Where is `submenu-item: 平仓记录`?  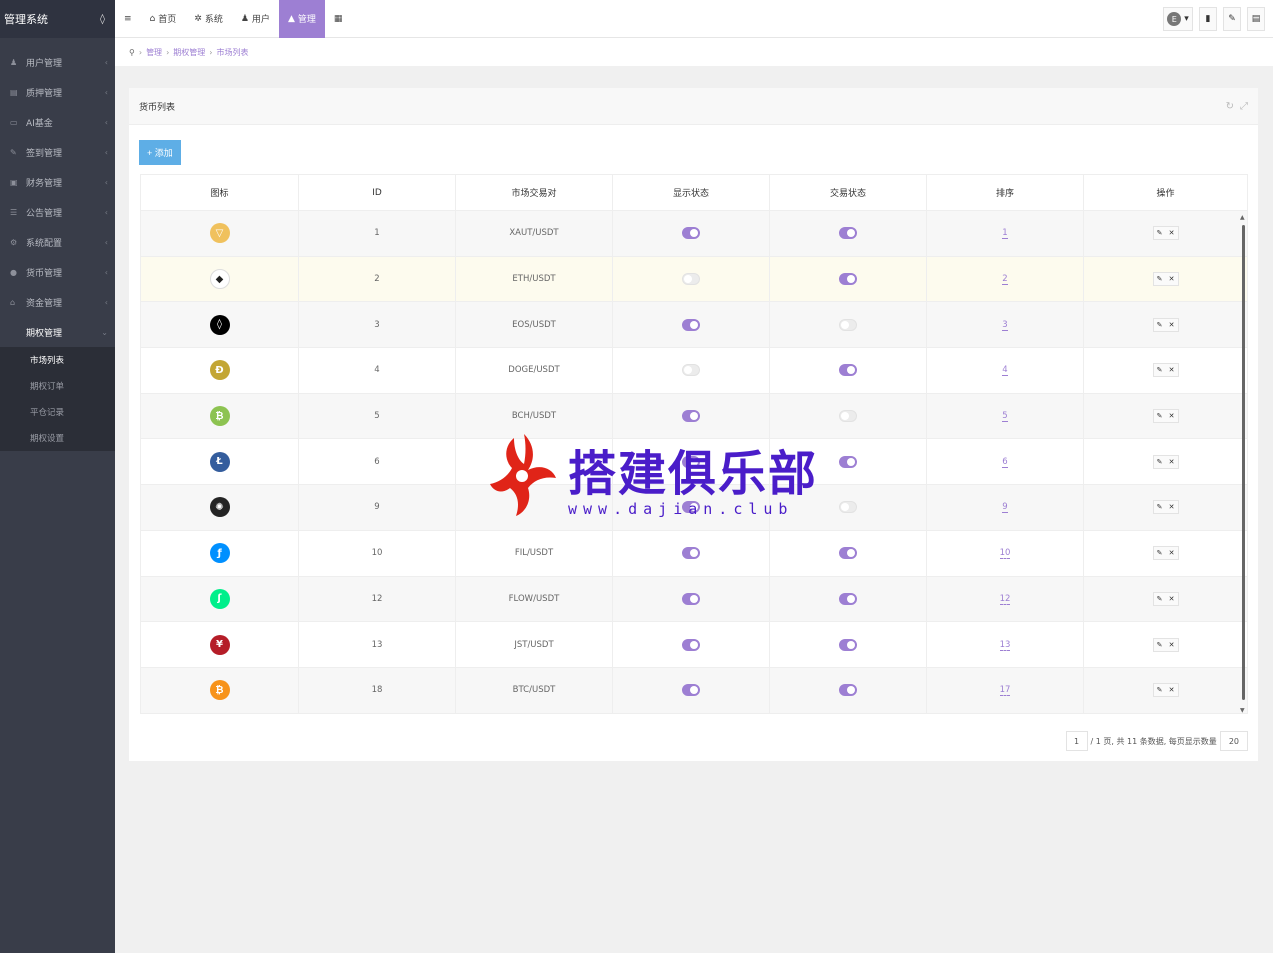
submenu-item: 平仓记录 is located at coordinates (57, 412).